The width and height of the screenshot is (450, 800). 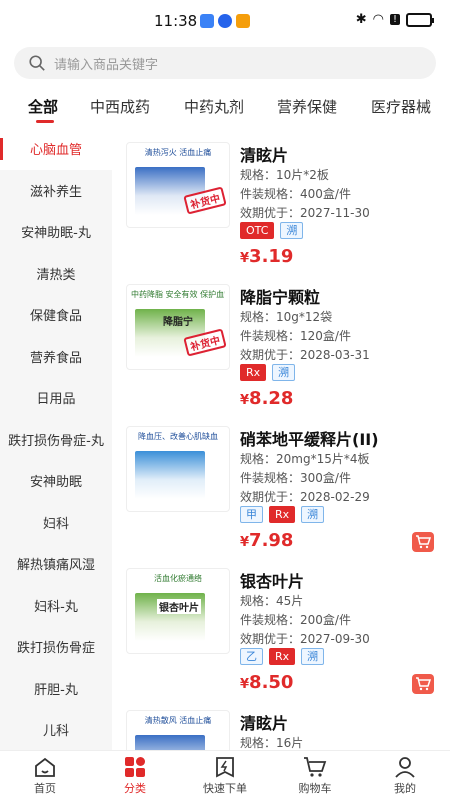 I want to click on search-bar: 请输入商品关键字, so click(x=225, y=63).